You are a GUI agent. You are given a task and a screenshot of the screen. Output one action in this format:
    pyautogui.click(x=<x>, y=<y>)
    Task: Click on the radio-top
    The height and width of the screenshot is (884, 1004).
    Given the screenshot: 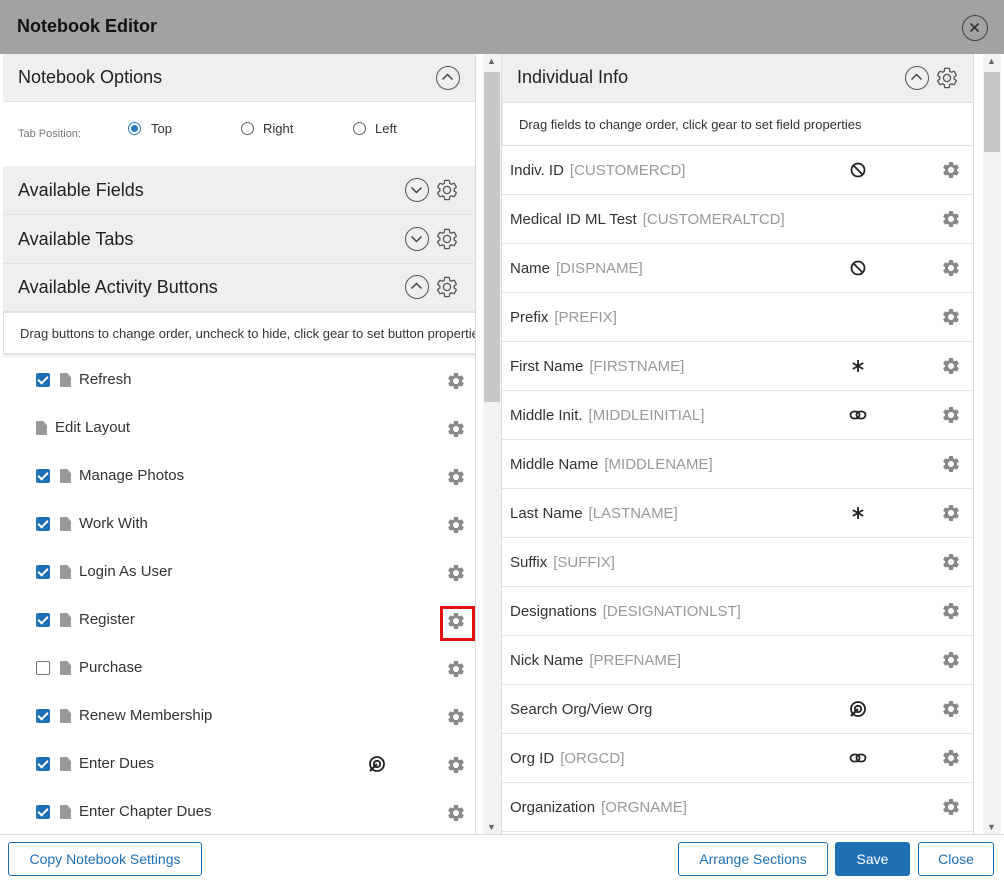 What is the action you would take?
    pyautogui.click(x=134, y=128)
    